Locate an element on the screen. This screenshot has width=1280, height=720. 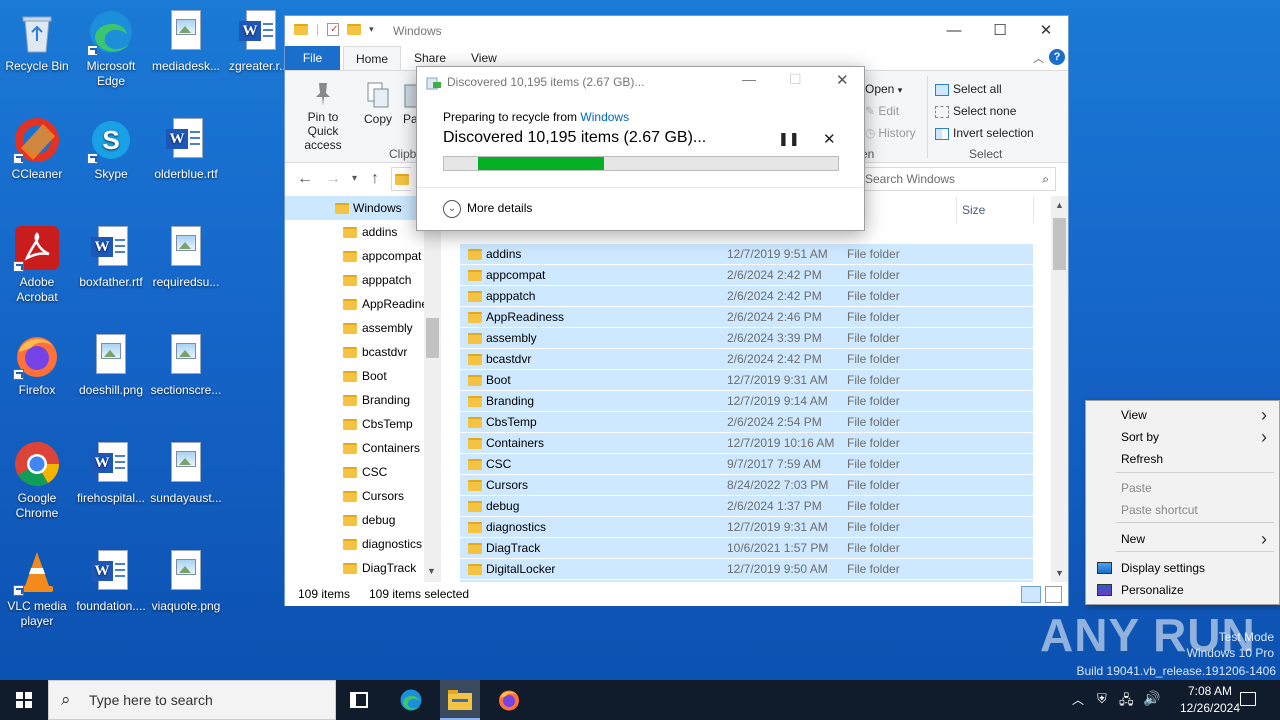
back-arrow-icon: ← is located at coordinates (305, 179).